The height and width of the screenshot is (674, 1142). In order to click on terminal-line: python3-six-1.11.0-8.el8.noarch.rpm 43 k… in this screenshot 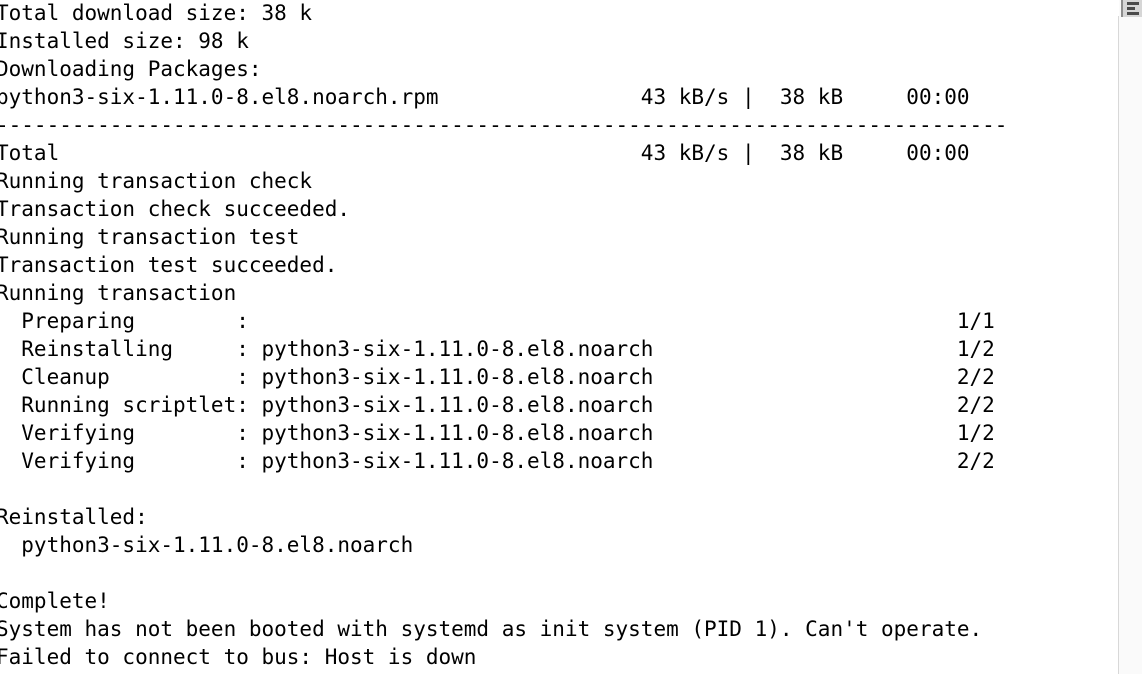, I will do `click(485, 97)`.